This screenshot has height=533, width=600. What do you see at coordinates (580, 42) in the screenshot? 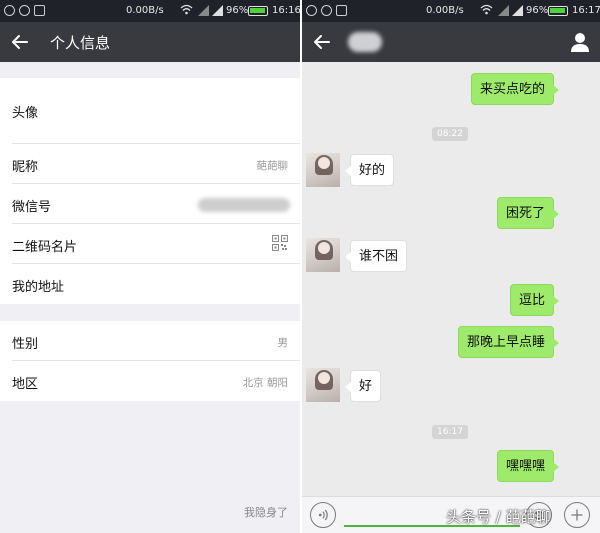
I see `profile-icon` at bounding box center [580, 42].